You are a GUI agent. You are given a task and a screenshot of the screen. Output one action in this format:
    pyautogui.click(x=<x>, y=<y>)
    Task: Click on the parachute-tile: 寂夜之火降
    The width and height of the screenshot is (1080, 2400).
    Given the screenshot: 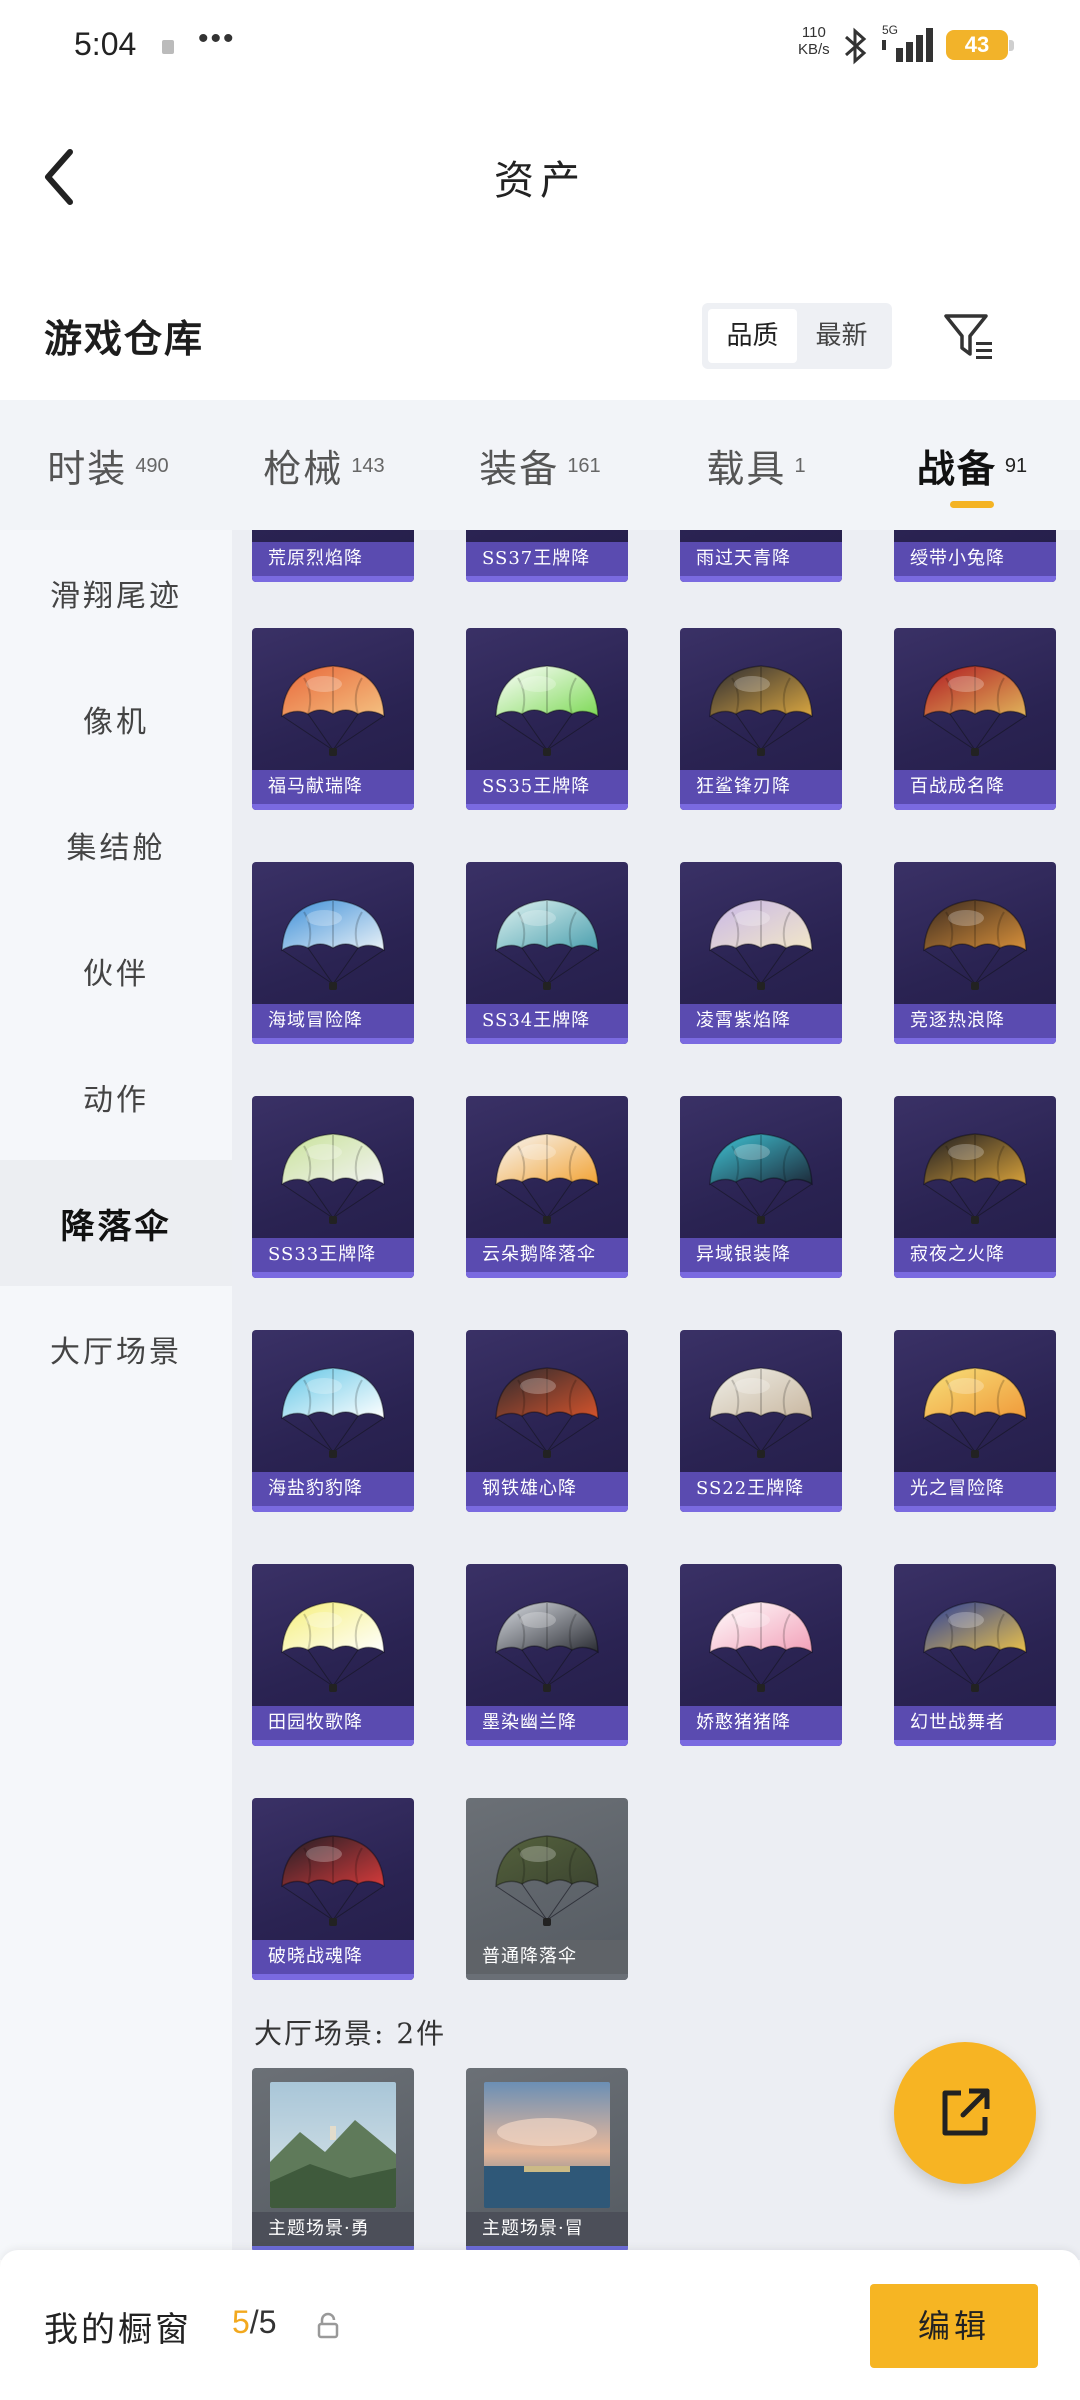 What is the action you would take?
    pyautogui.click(x=975, y=1187)
    